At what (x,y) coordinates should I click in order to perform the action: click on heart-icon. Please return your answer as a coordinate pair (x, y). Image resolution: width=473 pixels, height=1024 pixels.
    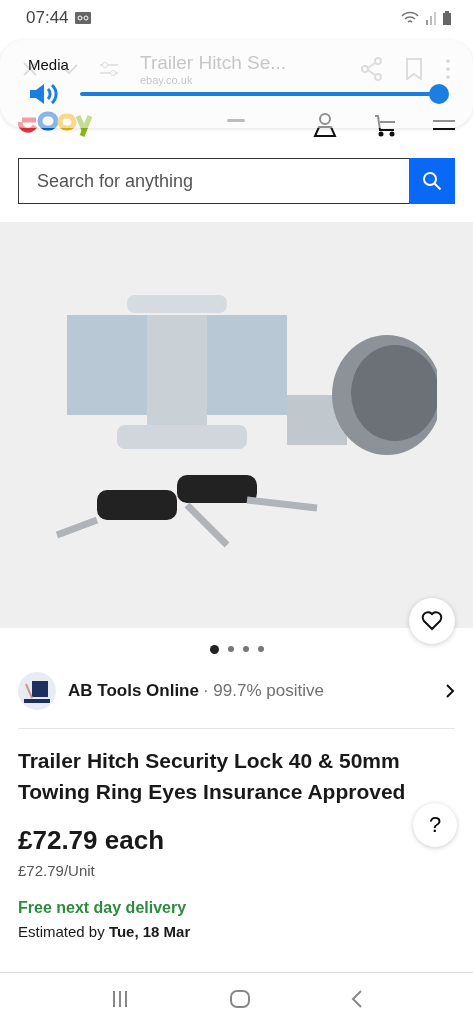
    Looking at the image, I should click on (432, 621).